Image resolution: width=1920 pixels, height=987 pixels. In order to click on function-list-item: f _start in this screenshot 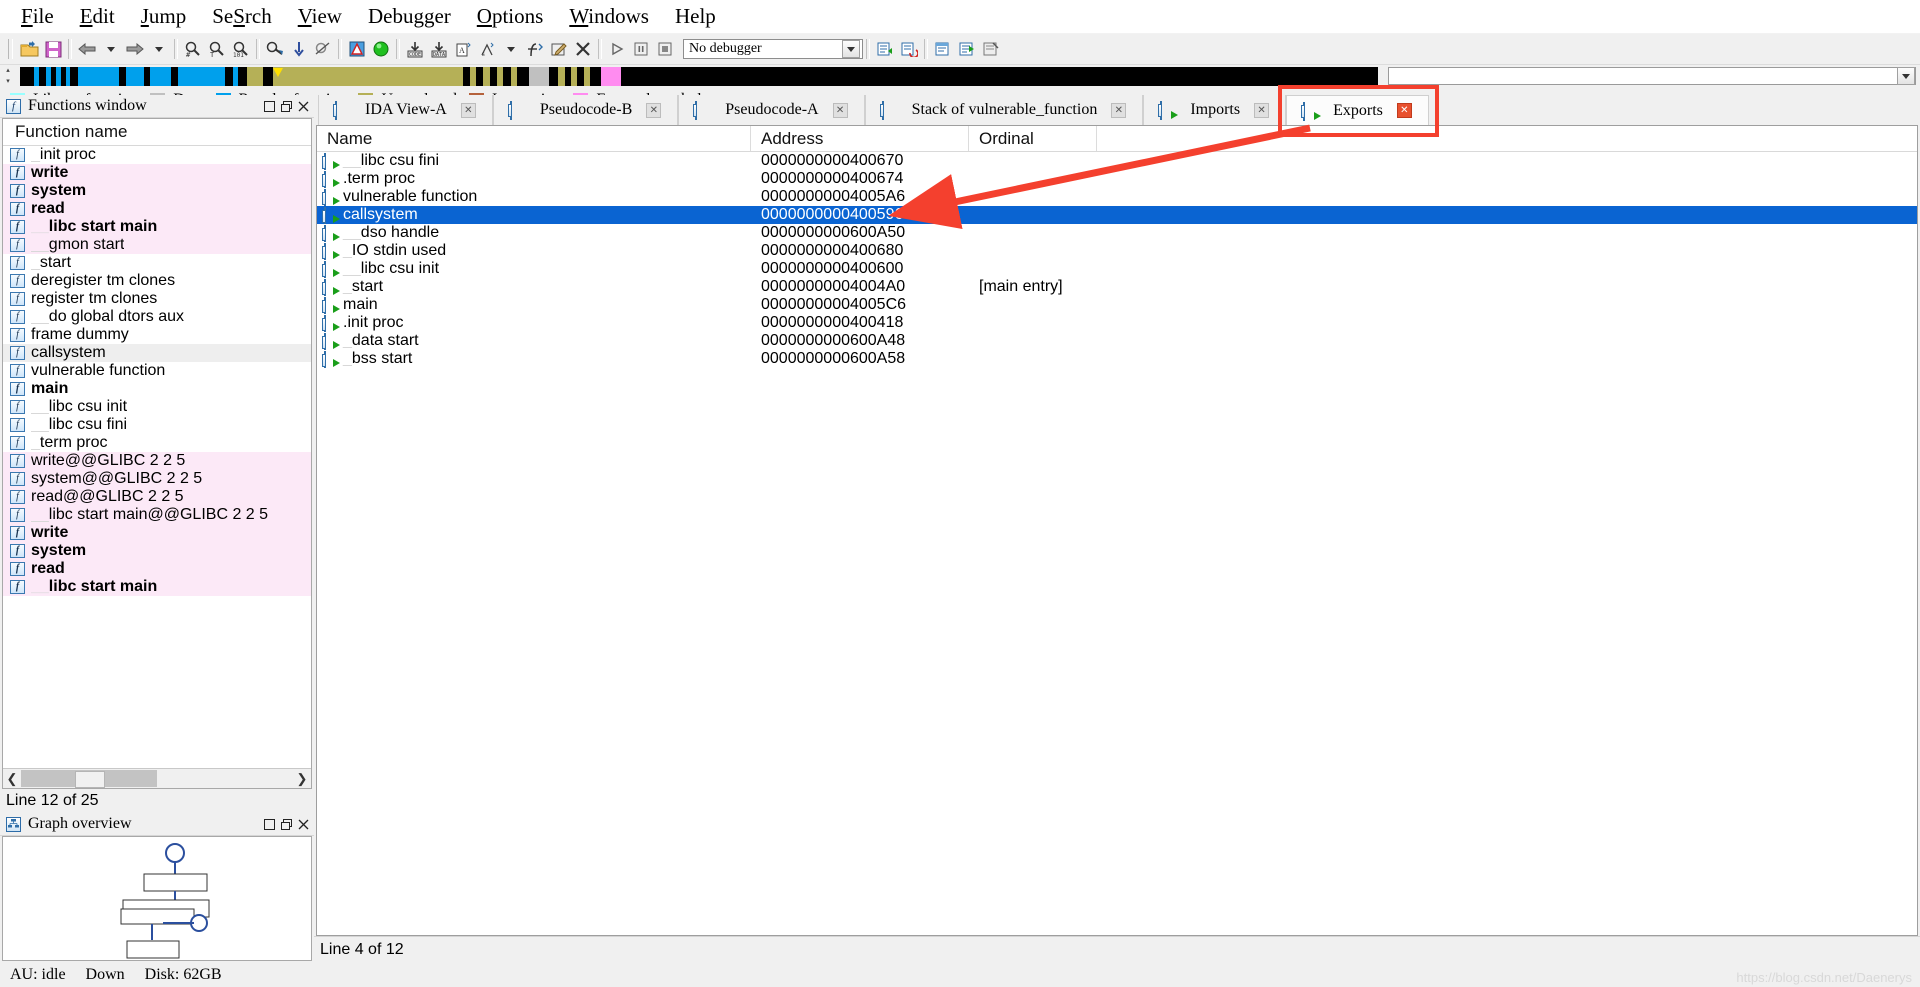, I will do `click(157, 263)`.